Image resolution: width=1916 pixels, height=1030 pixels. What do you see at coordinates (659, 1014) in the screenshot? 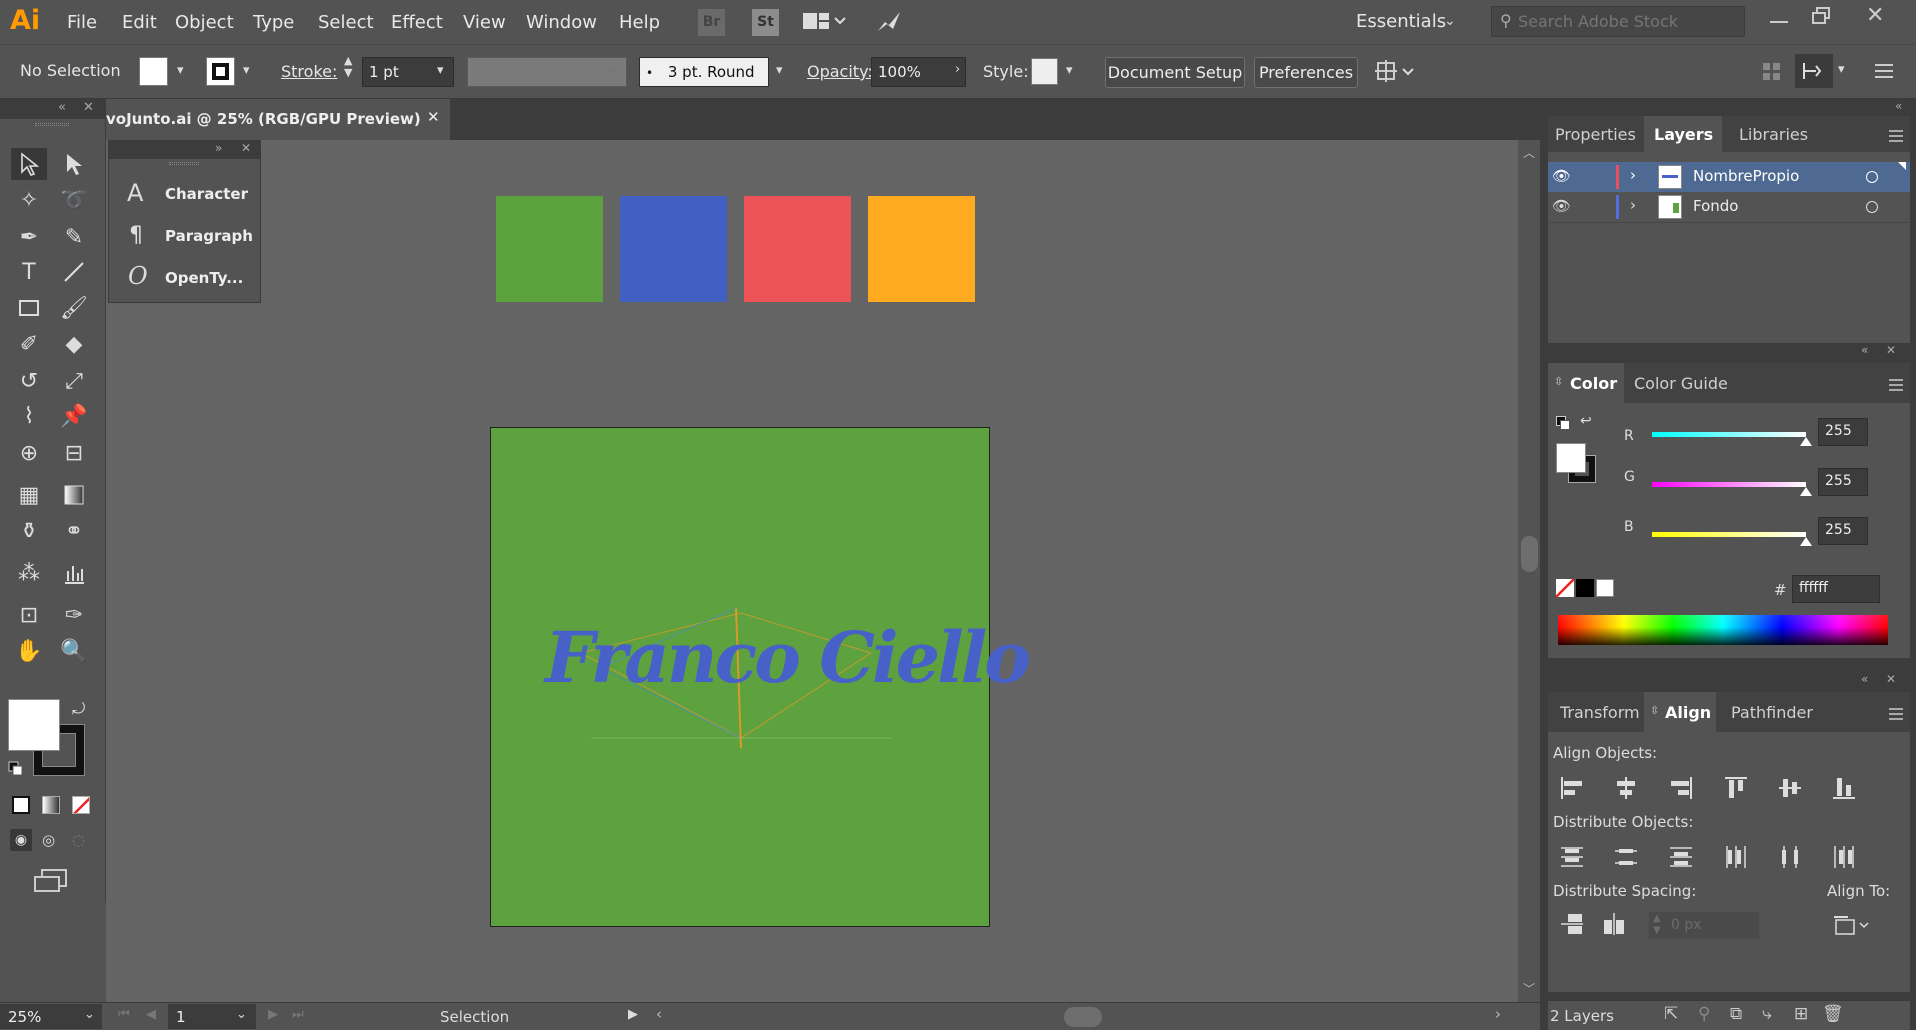
I see `scroll-left-icon: ‹` at bounding box center [659, 1014].